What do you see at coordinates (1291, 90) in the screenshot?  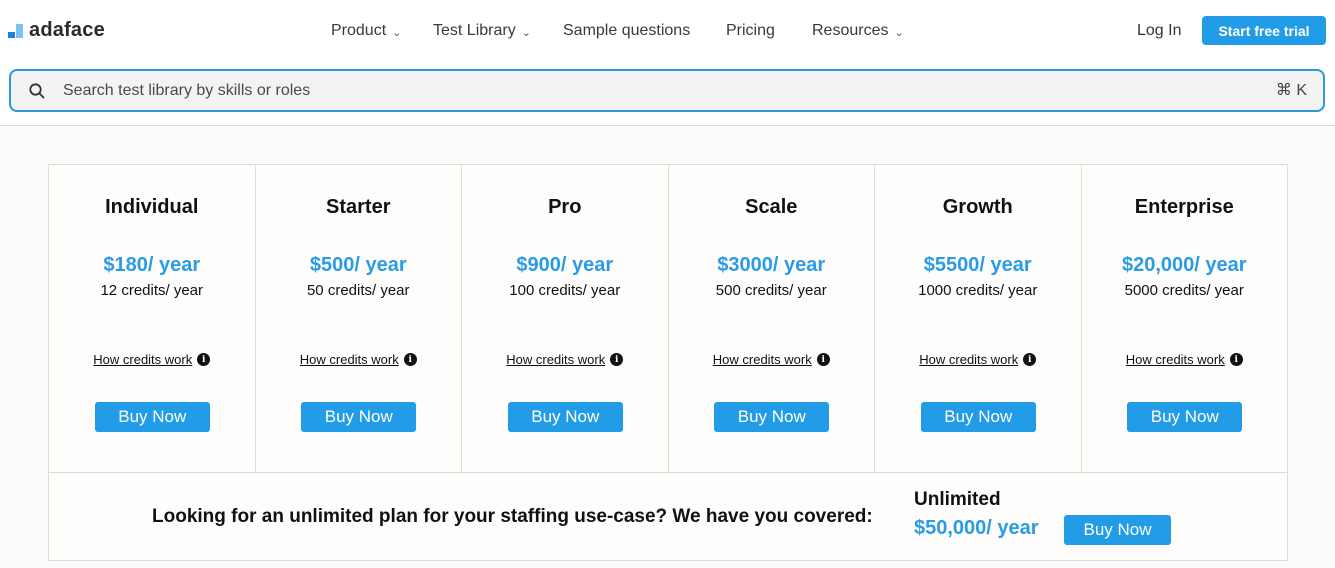 I see `keyboard-shortcut-hint: ⌘ K` at bounding box center [1291, 90].